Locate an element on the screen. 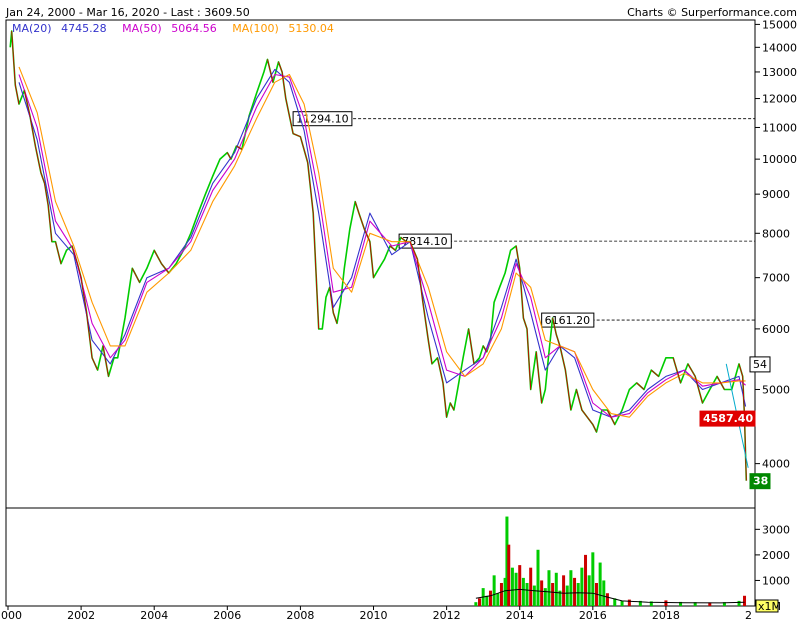 This screenshot has height=630, width=805. x-tick-label: 2014 is located at coordinates (520, 615).